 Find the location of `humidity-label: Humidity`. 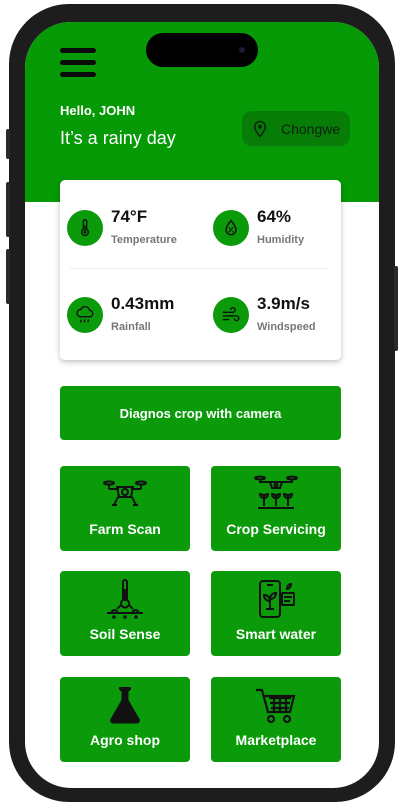

humidity-label: Humidity is located at coordinates (281, 240).